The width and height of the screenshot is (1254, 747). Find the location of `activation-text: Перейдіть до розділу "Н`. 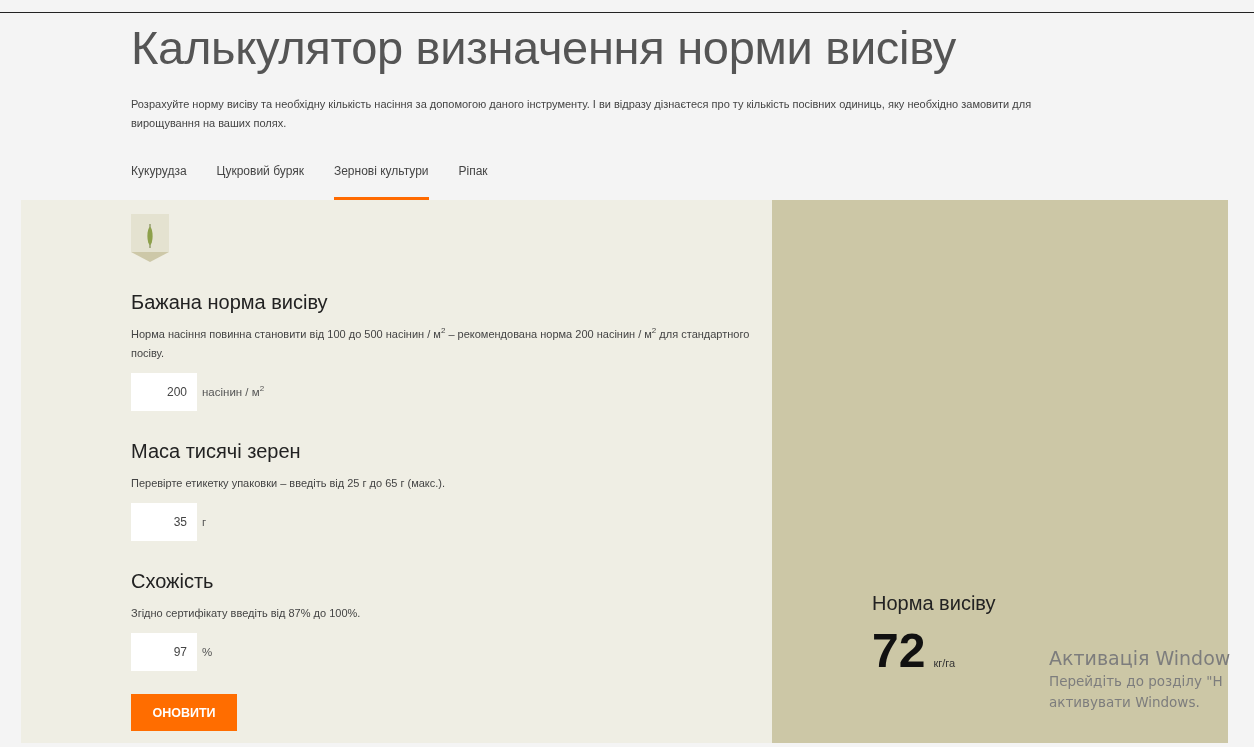

activation-text: Перейдіть до розділу "Н is located at coordinates (1136, 681).